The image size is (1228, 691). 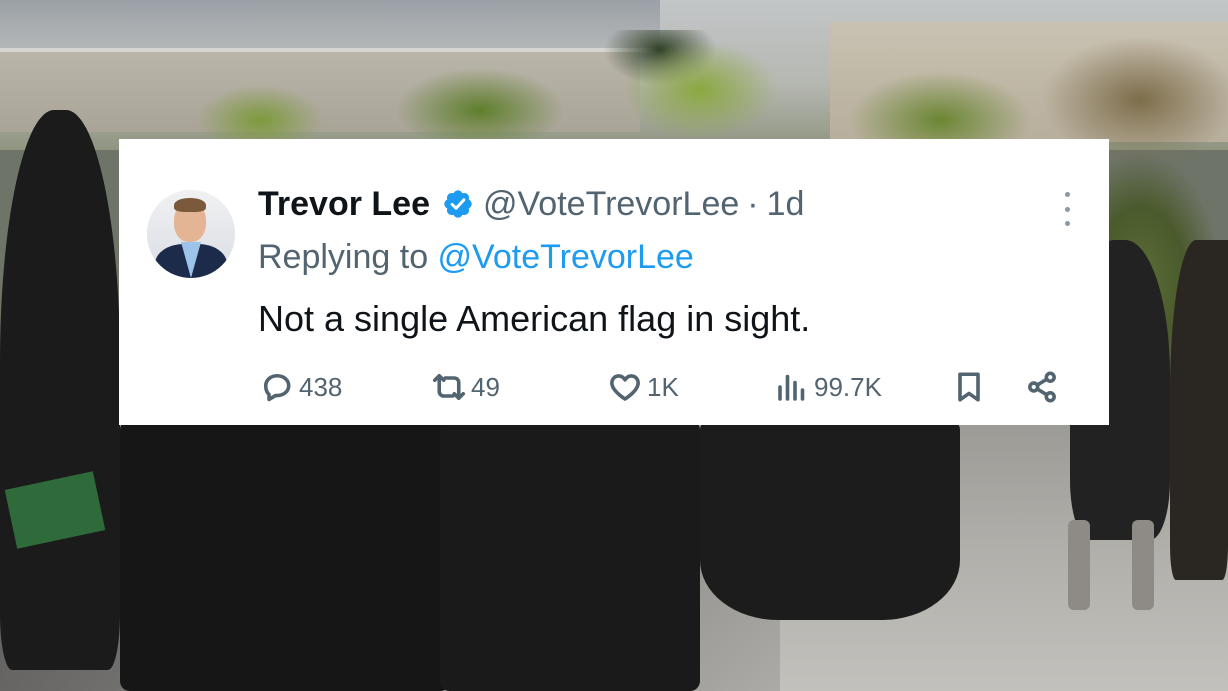 I want to click on tweet-header: Trevor Lee @VoteTrevorLee · 1d, so click(x=531, y=204).